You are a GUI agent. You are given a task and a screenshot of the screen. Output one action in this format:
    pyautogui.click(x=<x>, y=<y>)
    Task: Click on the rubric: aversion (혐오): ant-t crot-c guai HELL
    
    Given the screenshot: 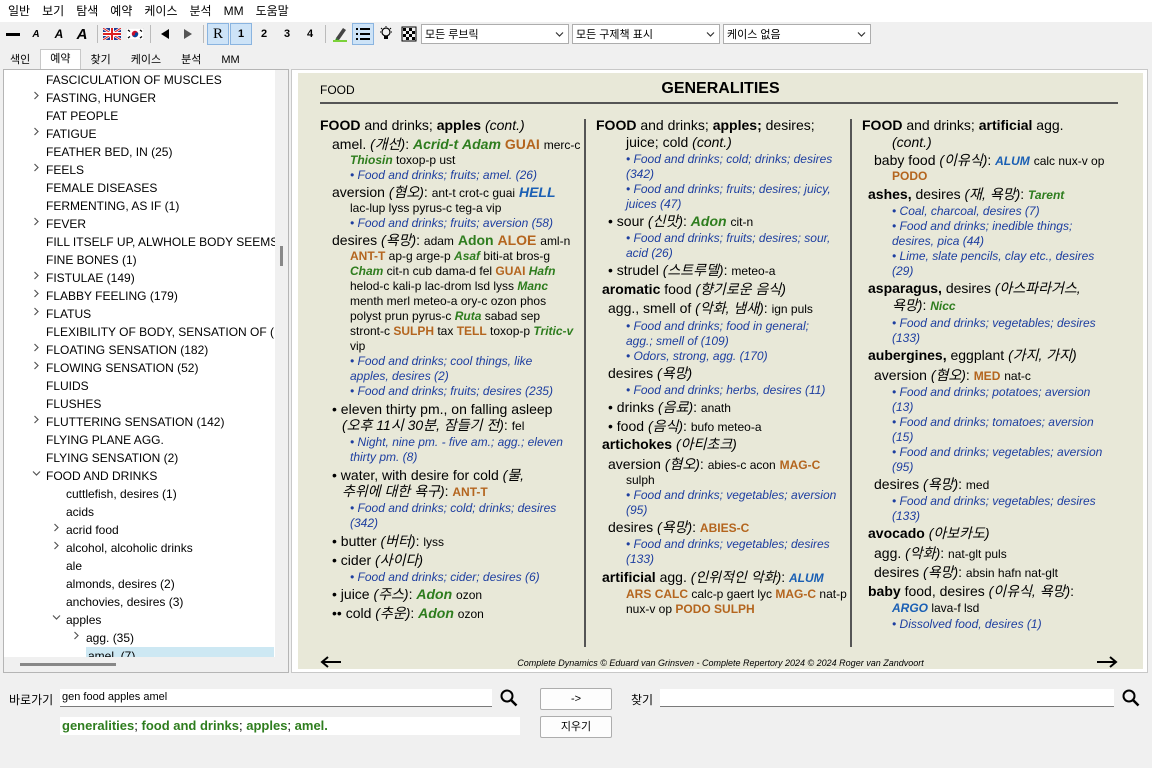 What is the action you would take?
    pyautogui.click(x=444, y=193)
    